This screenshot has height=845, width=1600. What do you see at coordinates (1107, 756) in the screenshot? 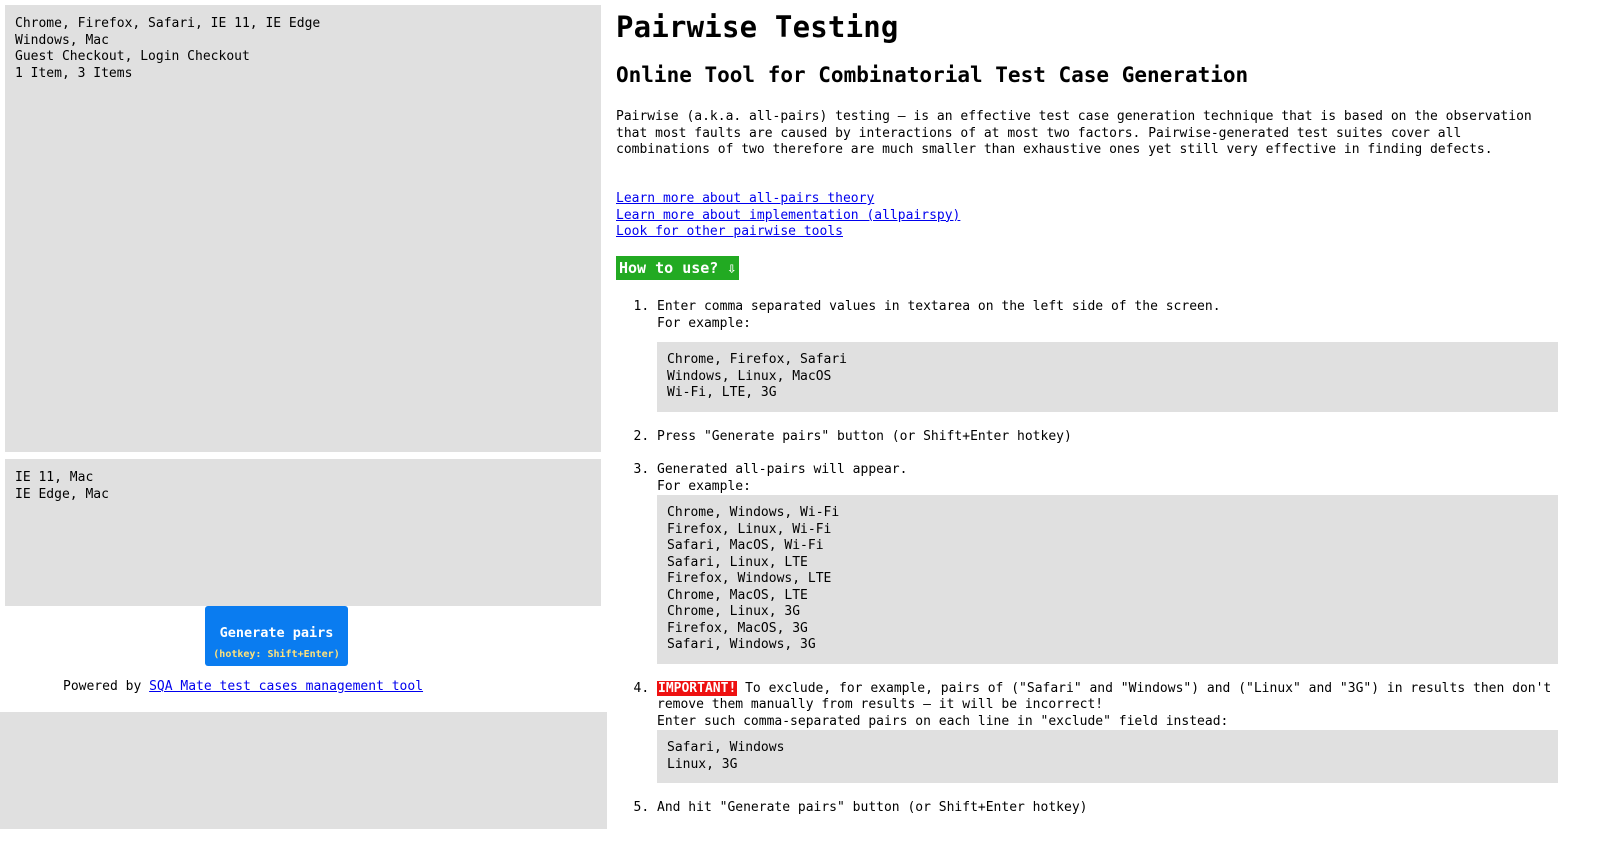
I see `step-4-example: Safari, Windows Linux, 3G` at bounding box center [1107, 756].